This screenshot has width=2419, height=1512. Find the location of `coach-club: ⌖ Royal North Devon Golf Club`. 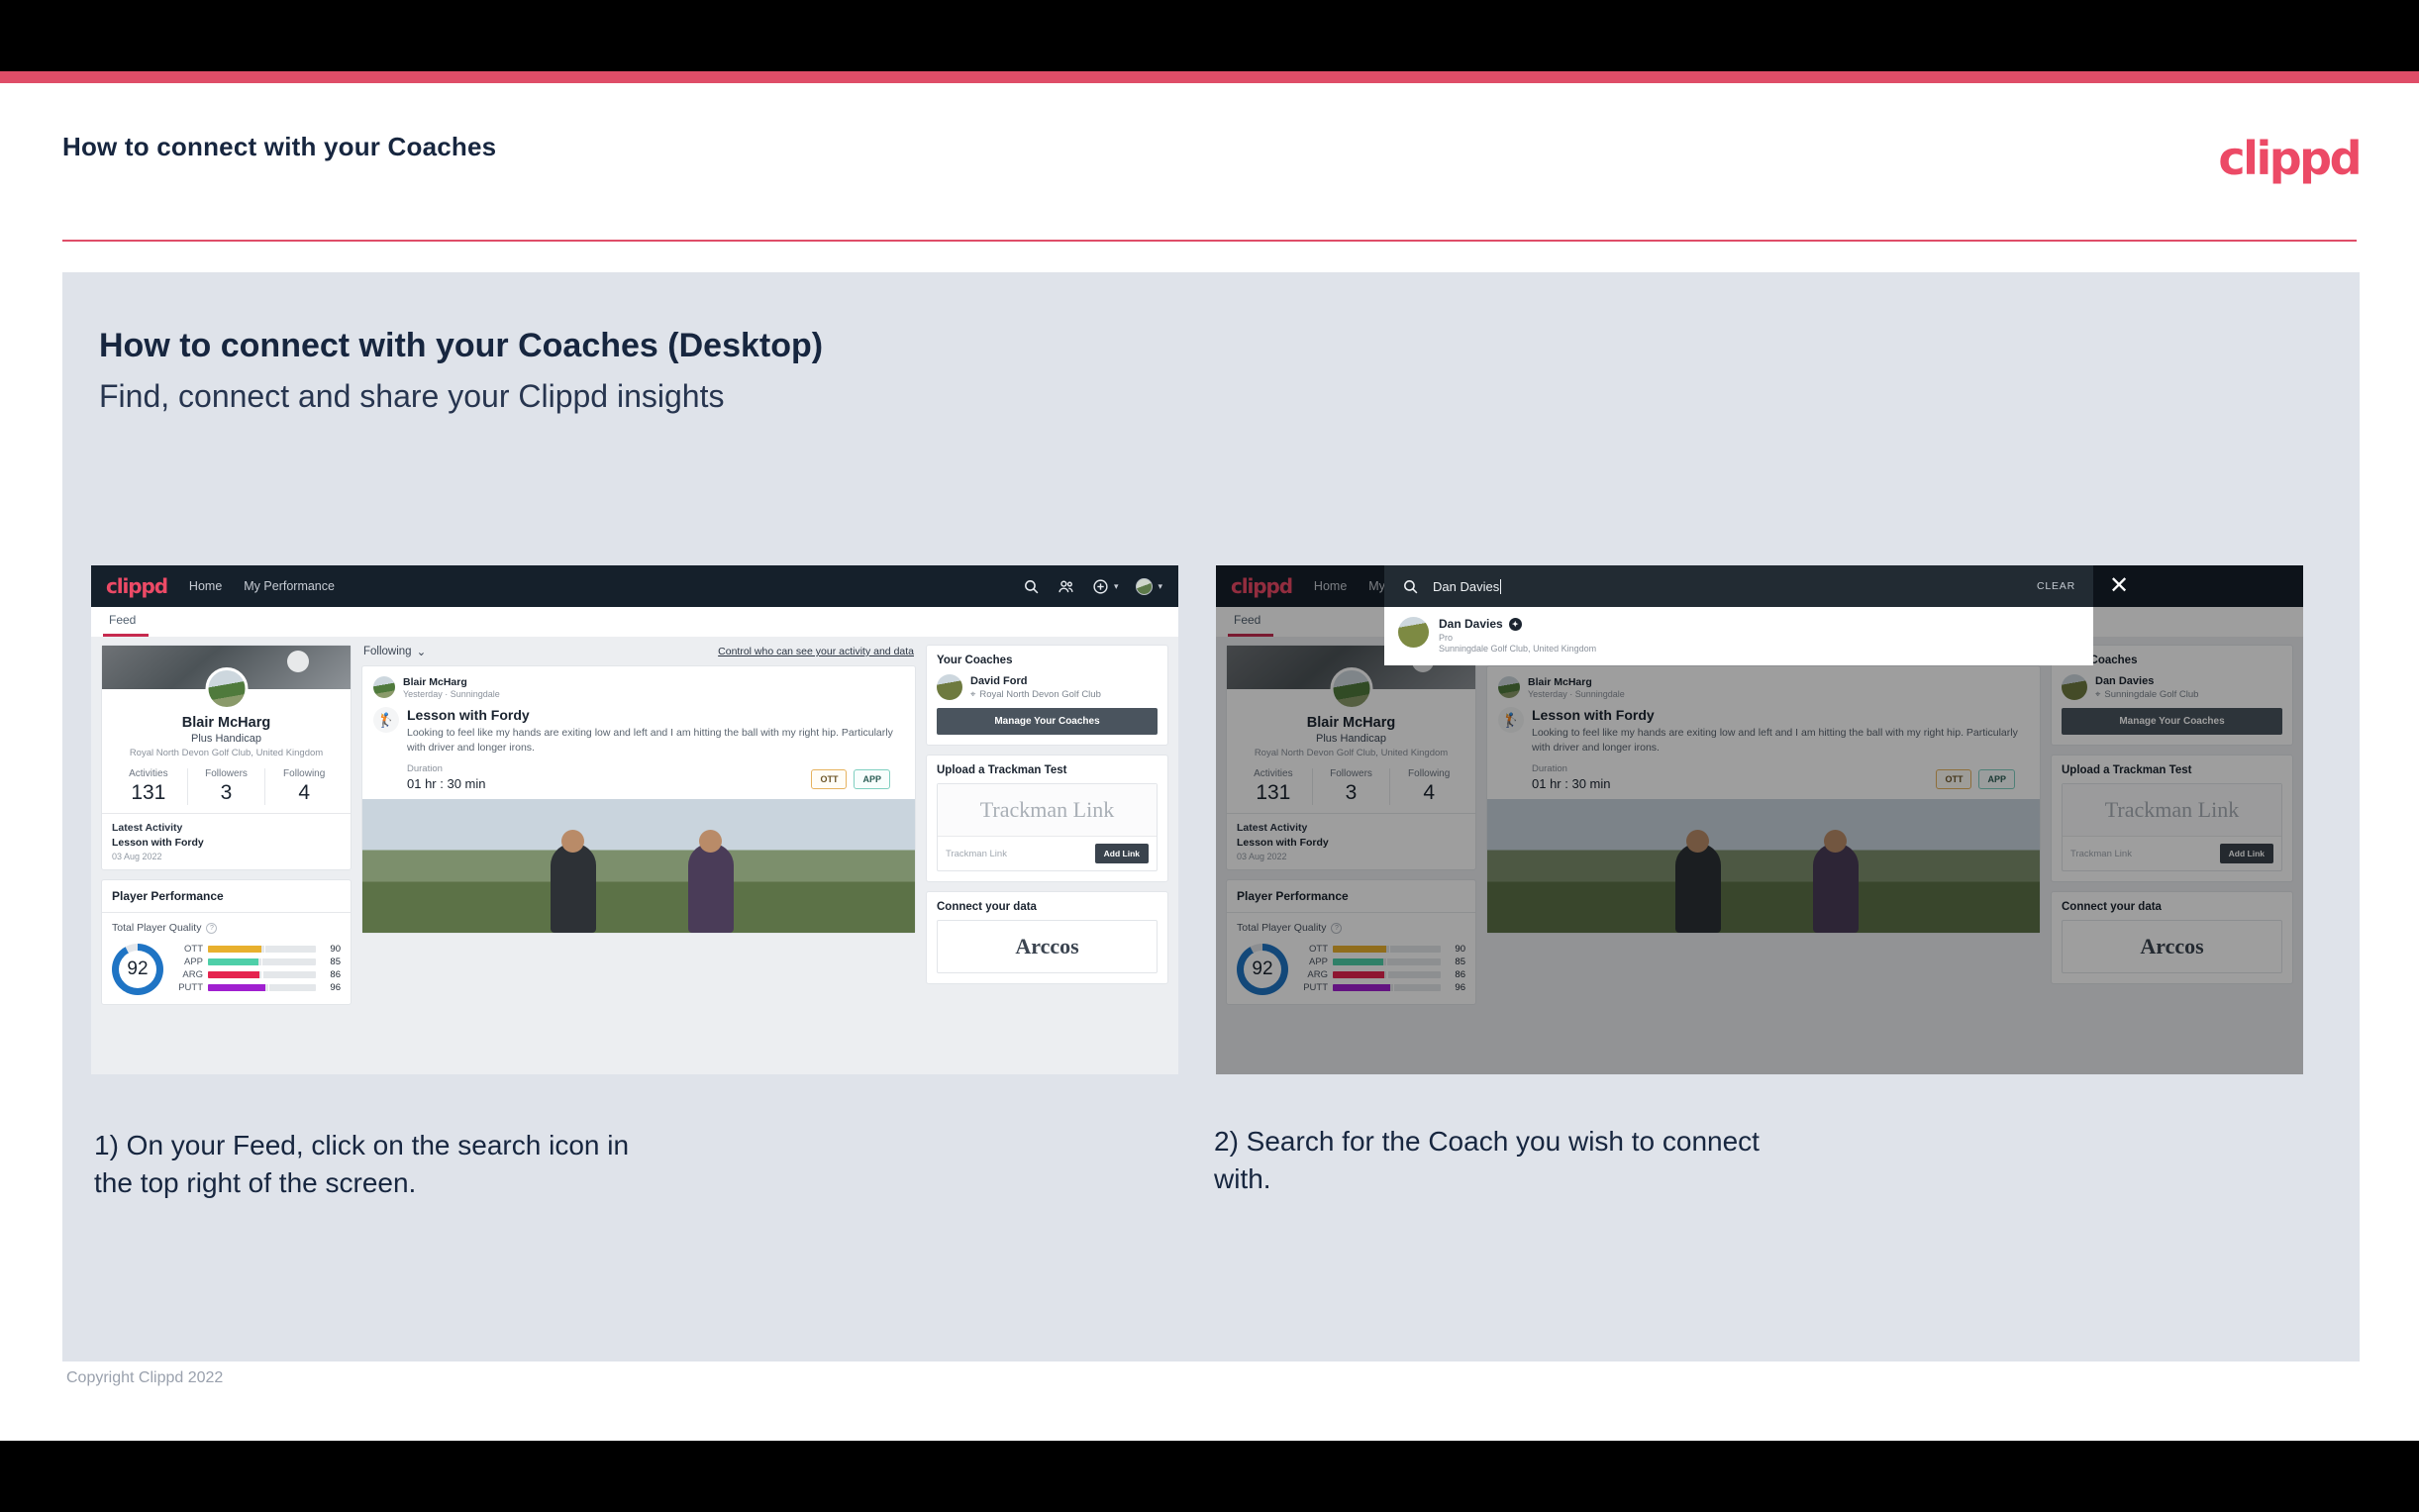

coach-club: ⌖ Royal North Devon Golf Club is located at coordinates (1035, 694).